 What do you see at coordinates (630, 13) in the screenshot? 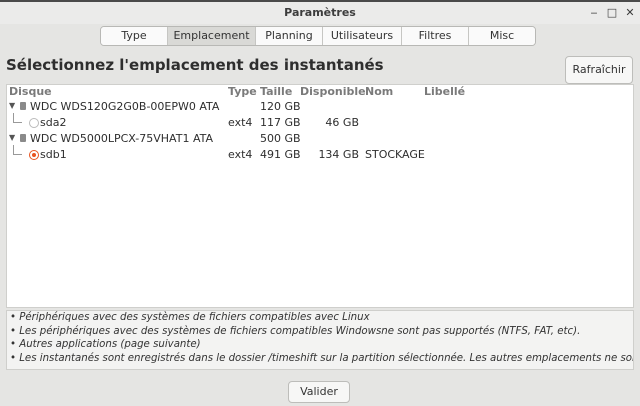
I see `close-icon: ✕` at bounding box center [630, 13].